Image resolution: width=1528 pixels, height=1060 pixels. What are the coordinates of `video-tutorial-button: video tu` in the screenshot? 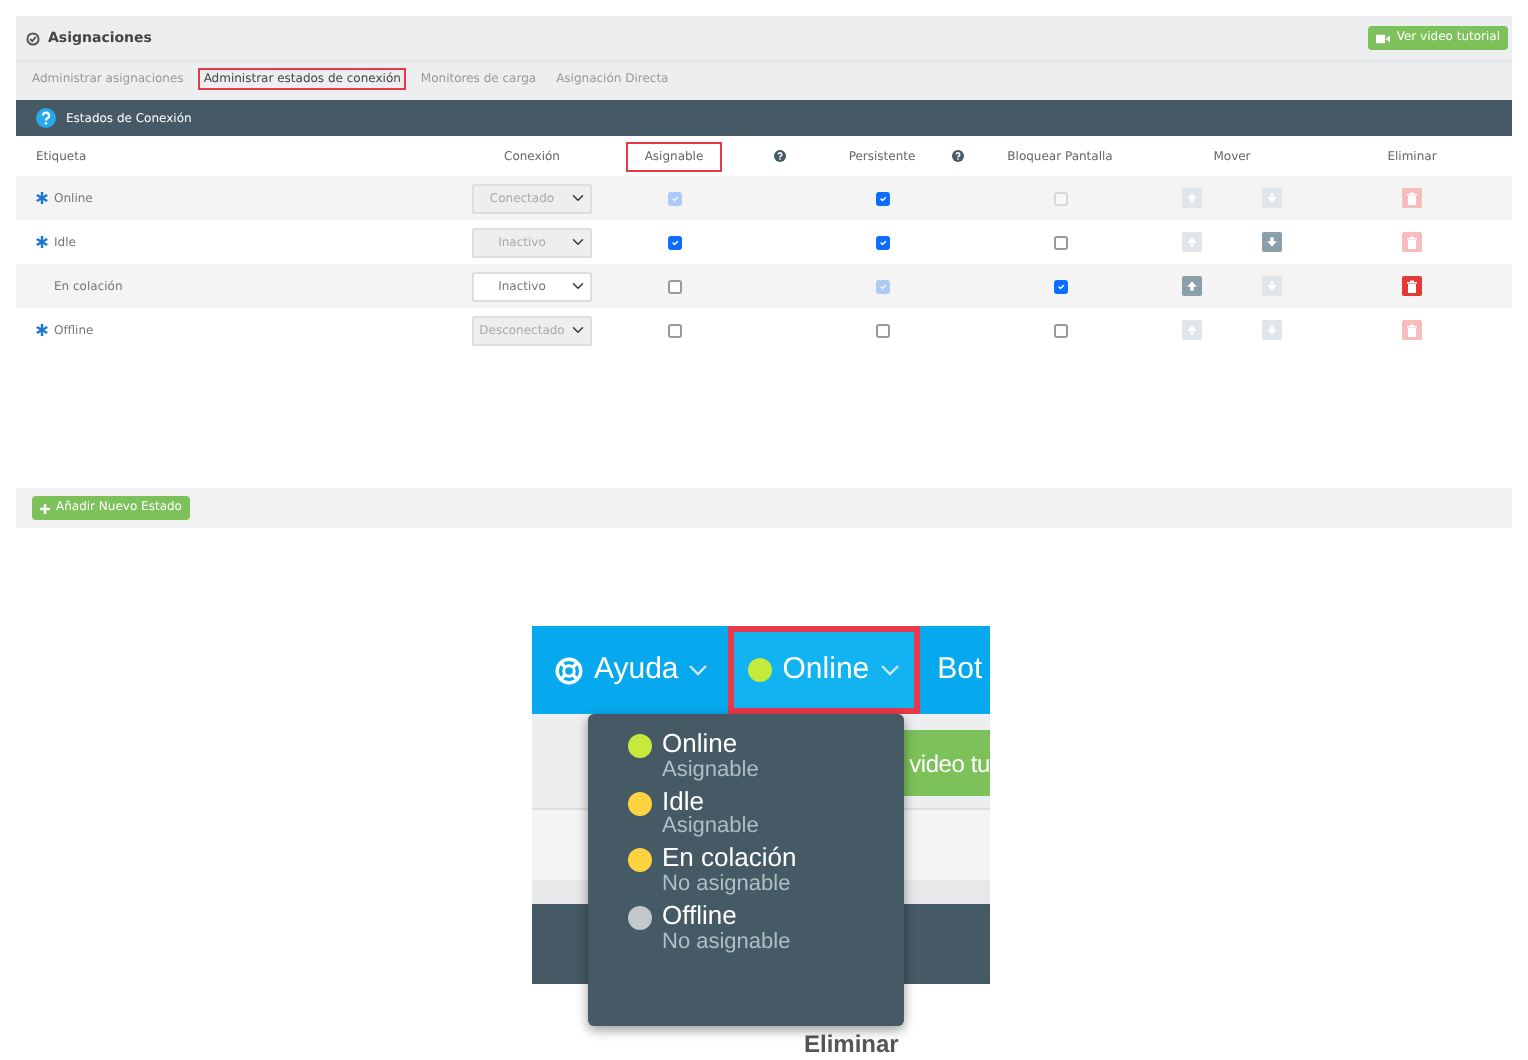 It's located at (947, 763).